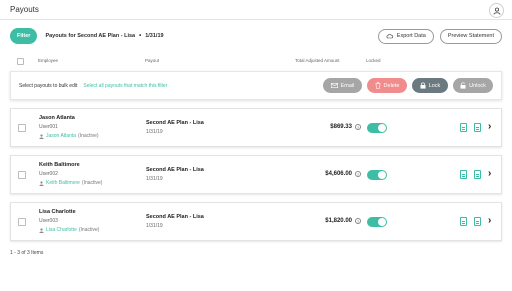  I want to click on unlock-label: Unlock, so click(477, 85).